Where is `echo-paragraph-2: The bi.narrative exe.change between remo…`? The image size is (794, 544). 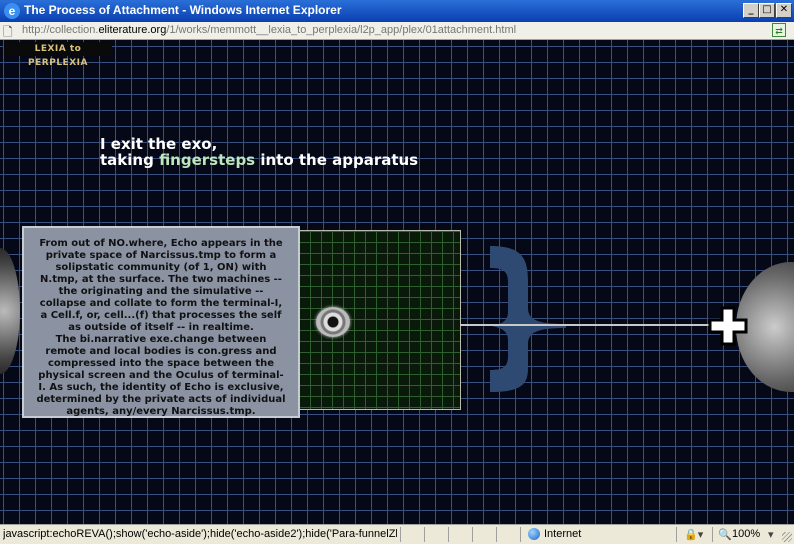 echo-paragraph-2: The bi.narrative exe.change between remo… is located at coordinates (161, 375).